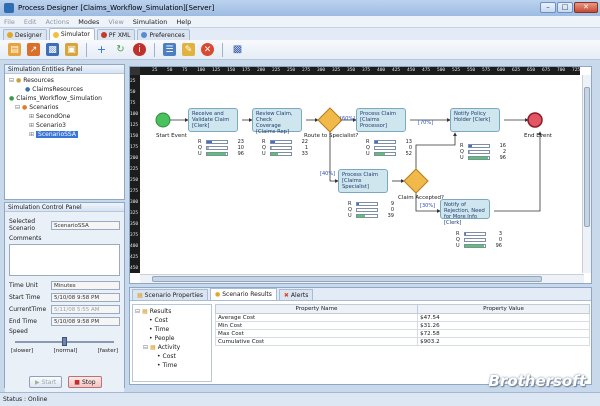  Describe the element at coordinates (71, 34) in the screenshot. I see `tab-simulator: Simulator` at that location.